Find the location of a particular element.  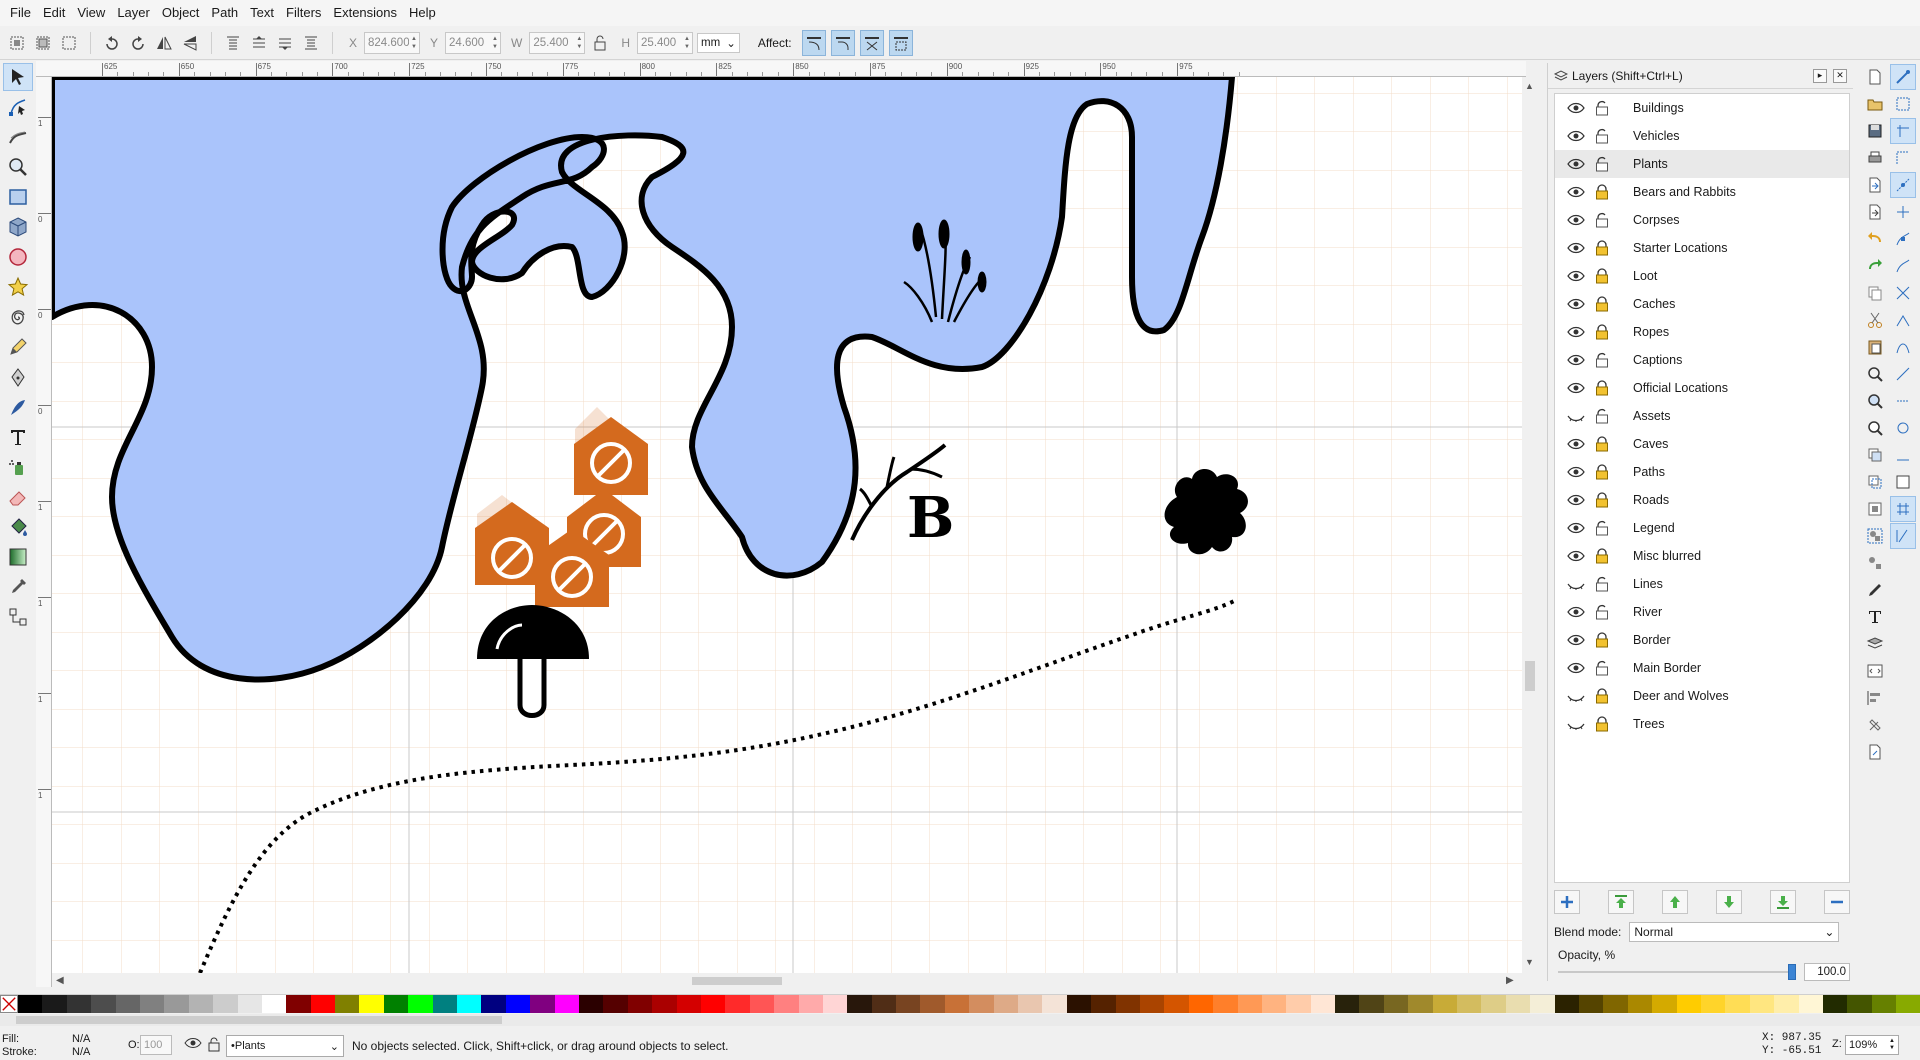

layer-row: Corpses is located at coordinates (1702, 220).